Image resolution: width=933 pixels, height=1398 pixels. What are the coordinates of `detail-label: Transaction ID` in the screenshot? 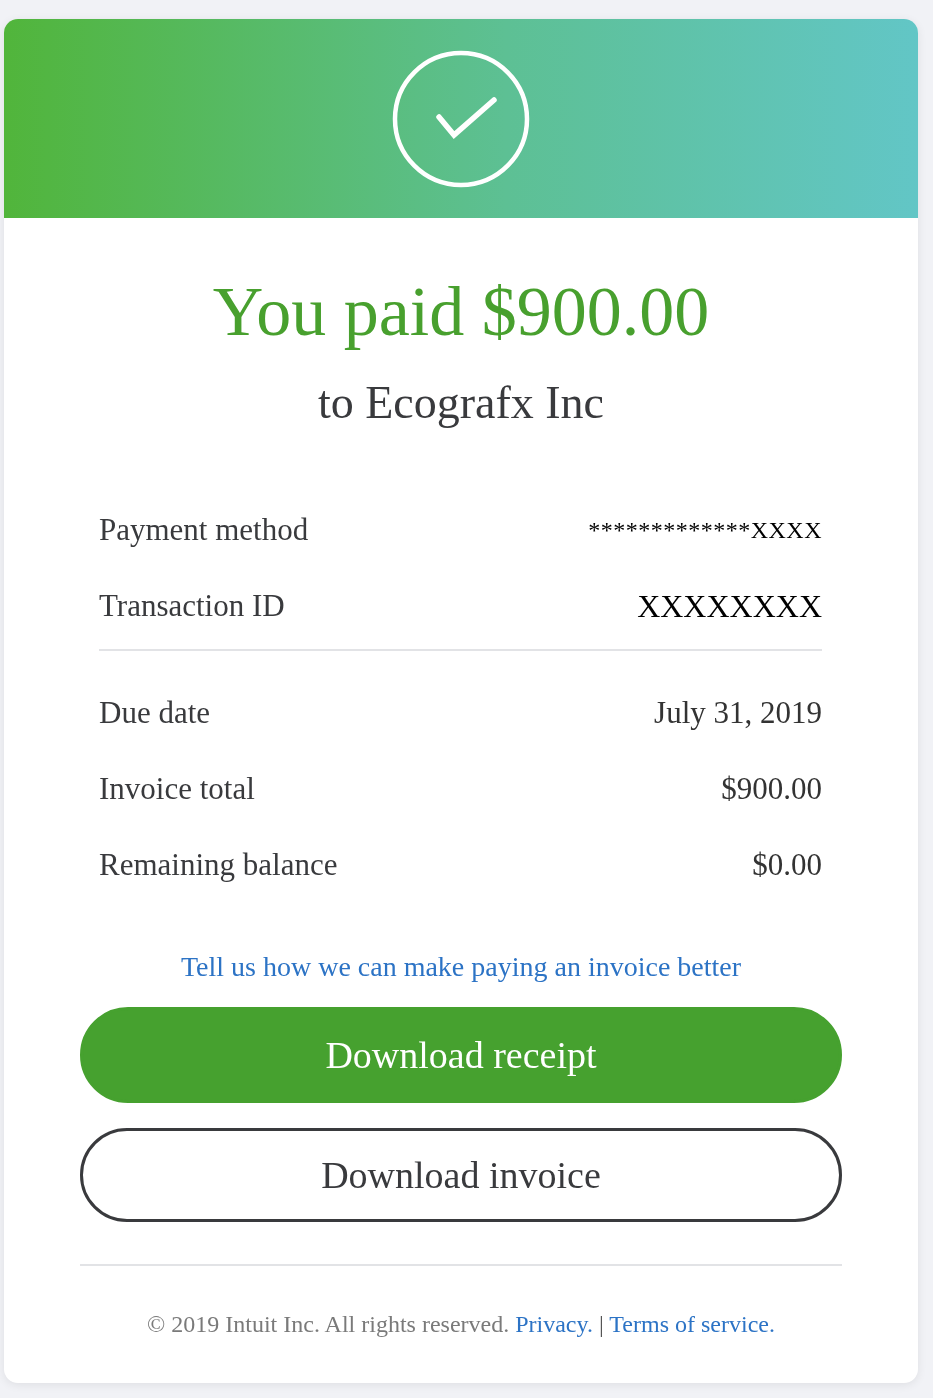 It's located at (192, 605).